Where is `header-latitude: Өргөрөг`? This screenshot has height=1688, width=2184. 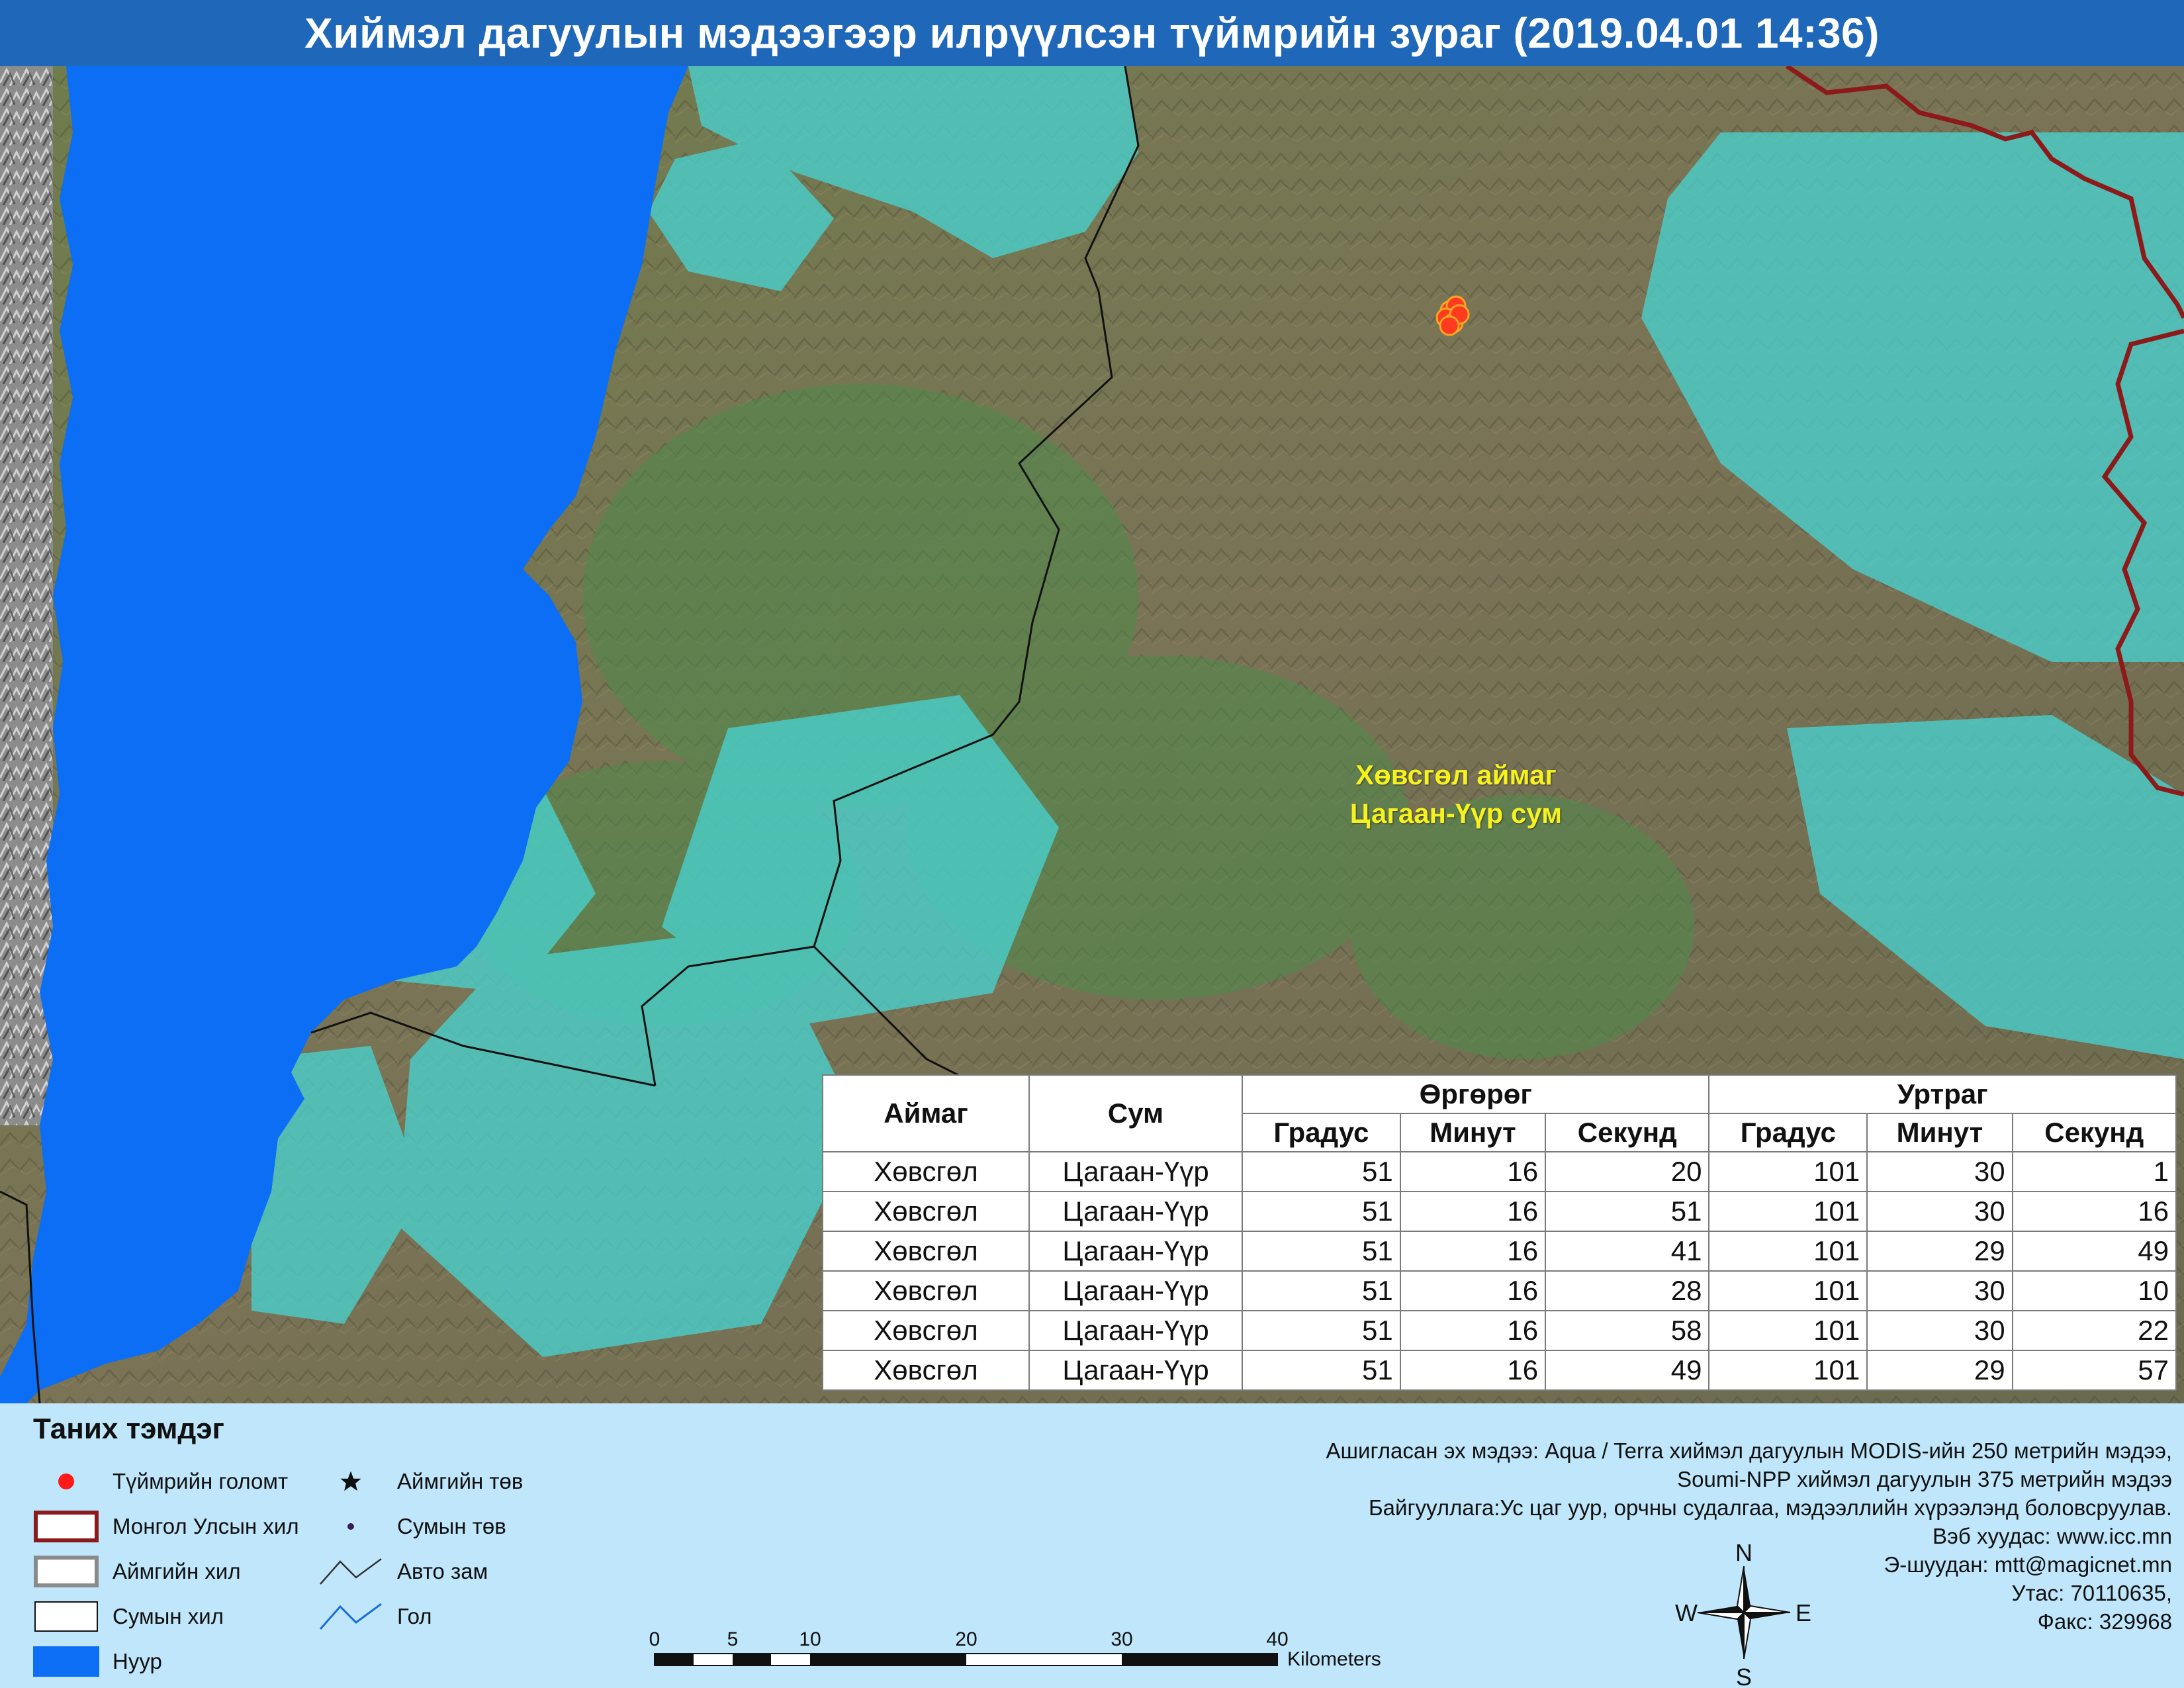 header-latitude: Өргөрөг is located at coordinates (1476, 1094).